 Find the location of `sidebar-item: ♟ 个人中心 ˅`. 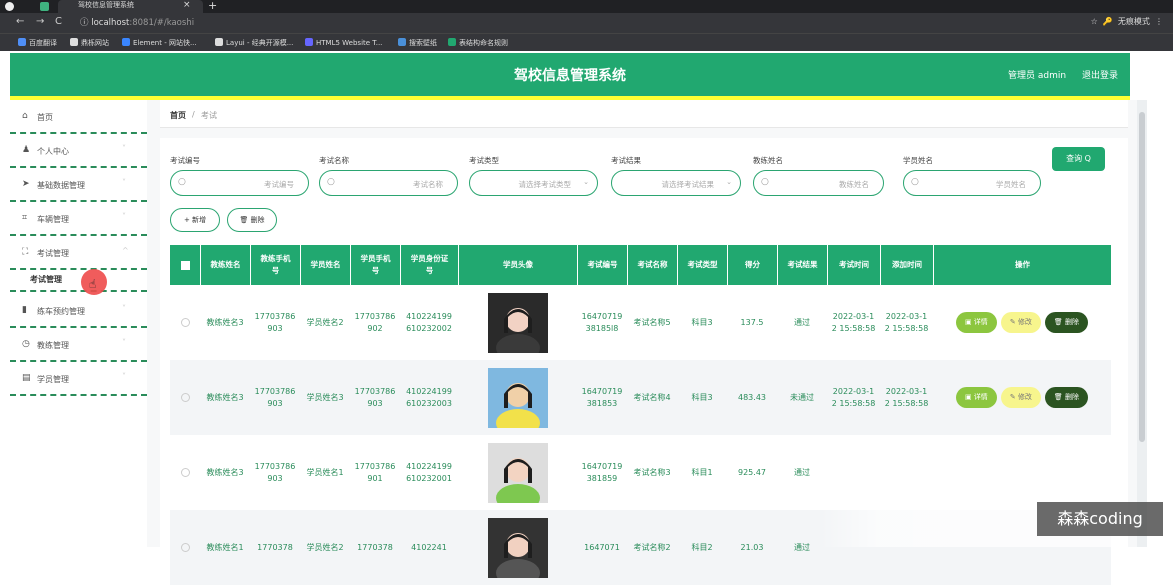

sidebar-item: ♟ 个人中心 ˅ is located at coordinates (78, 151).